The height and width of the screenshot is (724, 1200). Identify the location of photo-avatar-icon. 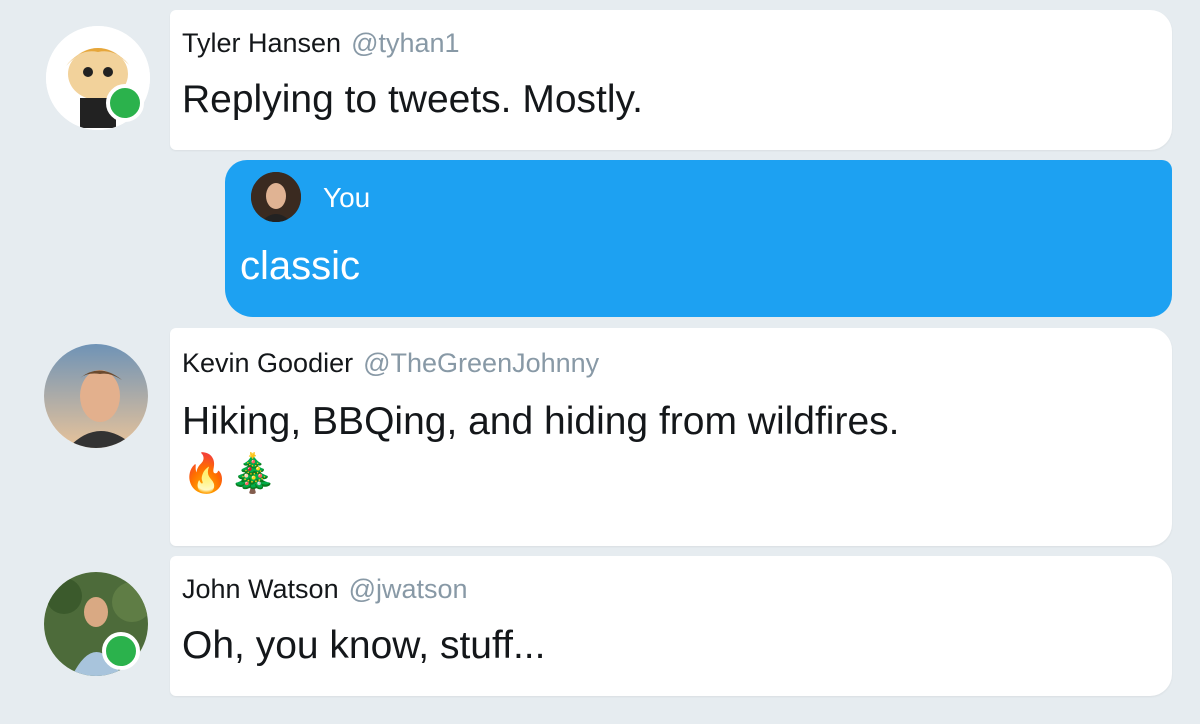
(96, 396).